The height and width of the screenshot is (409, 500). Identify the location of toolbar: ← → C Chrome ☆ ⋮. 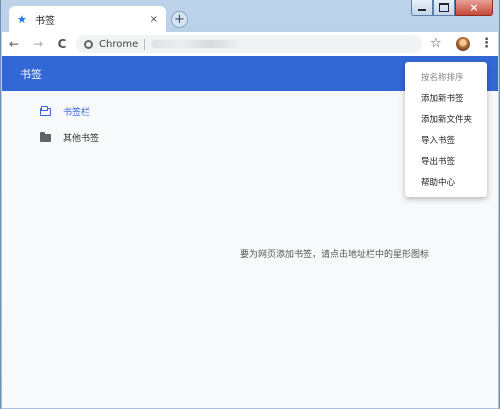
(250, 44).